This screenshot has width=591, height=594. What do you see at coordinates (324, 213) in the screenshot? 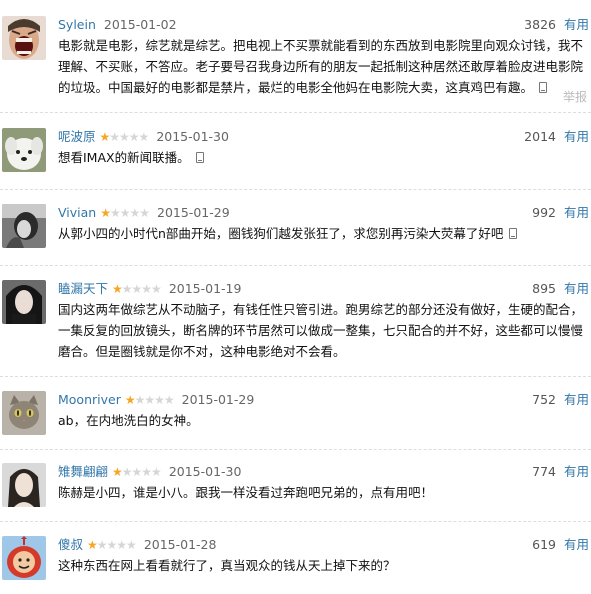
I see `comment-header: Vivian ★★★★★ 2015-01-29 992 有用` at bounding box center [324, 213].